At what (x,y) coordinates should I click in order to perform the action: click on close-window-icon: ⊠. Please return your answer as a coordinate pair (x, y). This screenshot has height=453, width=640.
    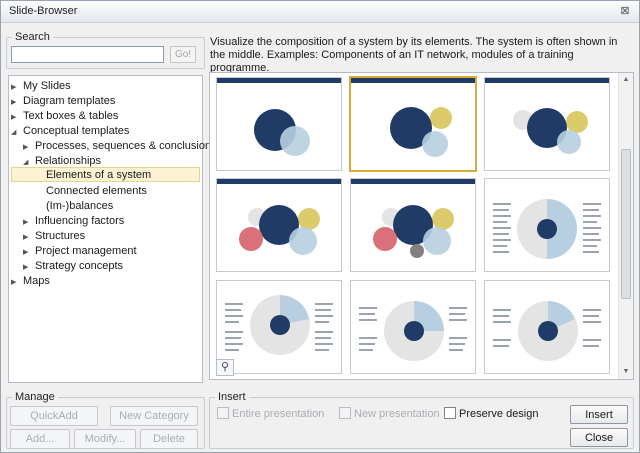
    Looking at the image, I should click on (625, 11).